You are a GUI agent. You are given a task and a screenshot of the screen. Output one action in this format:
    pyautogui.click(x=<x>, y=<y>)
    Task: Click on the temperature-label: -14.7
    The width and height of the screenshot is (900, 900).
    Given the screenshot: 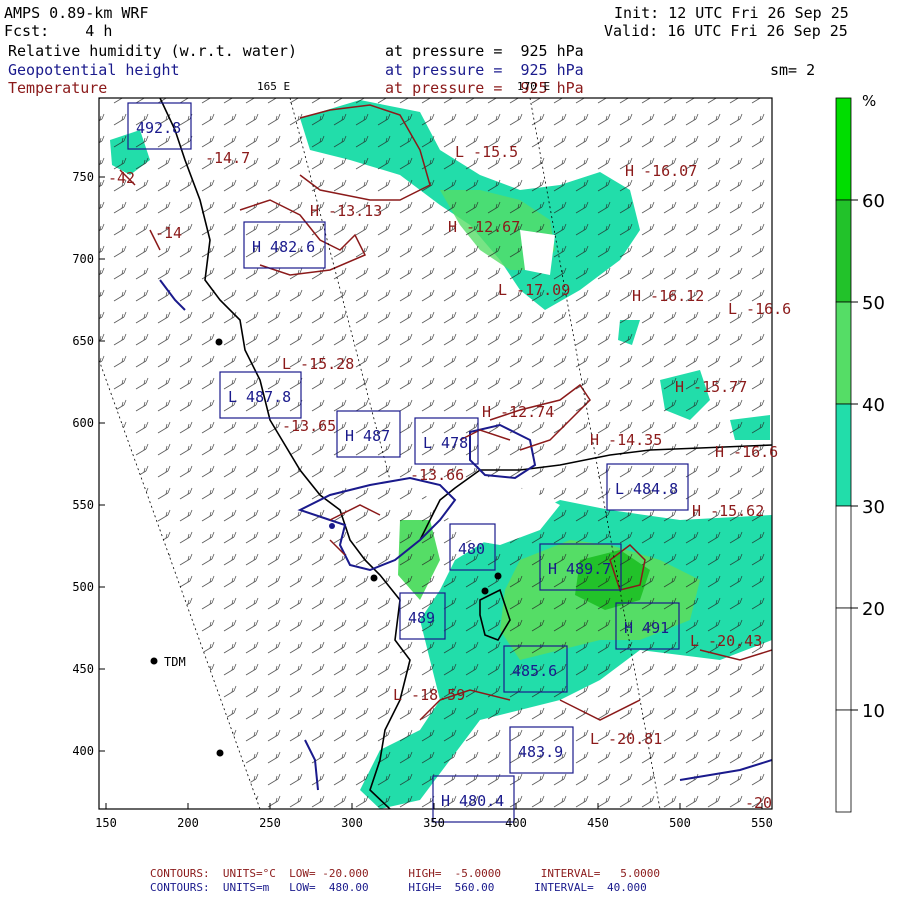 What is the action you would take?
    pyautogui.click(x=227, y=158)
    